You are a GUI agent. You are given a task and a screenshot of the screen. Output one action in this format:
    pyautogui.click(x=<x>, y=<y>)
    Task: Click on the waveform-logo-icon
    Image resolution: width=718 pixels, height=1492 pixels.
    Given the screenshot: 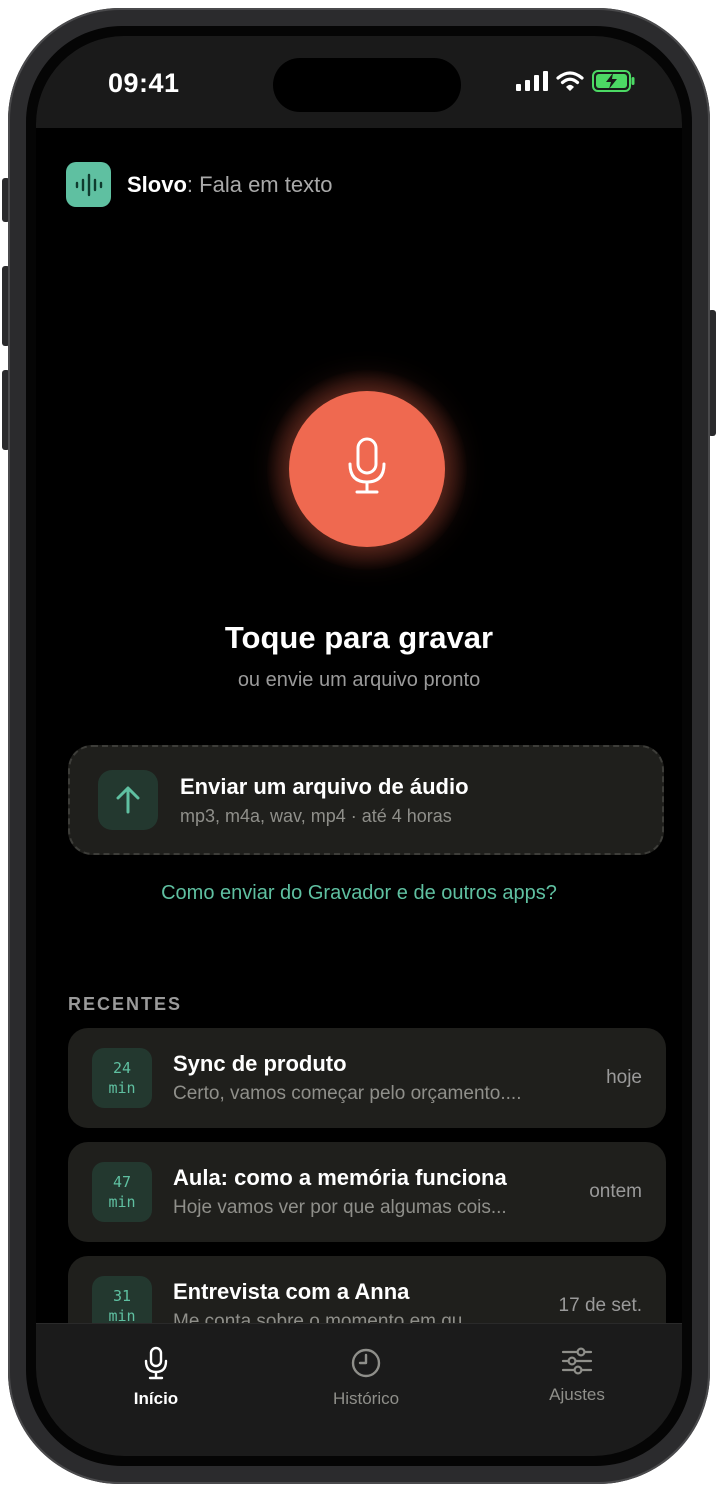 What is the action you would take?
    pyautogui.click(x=88, y=184)
    